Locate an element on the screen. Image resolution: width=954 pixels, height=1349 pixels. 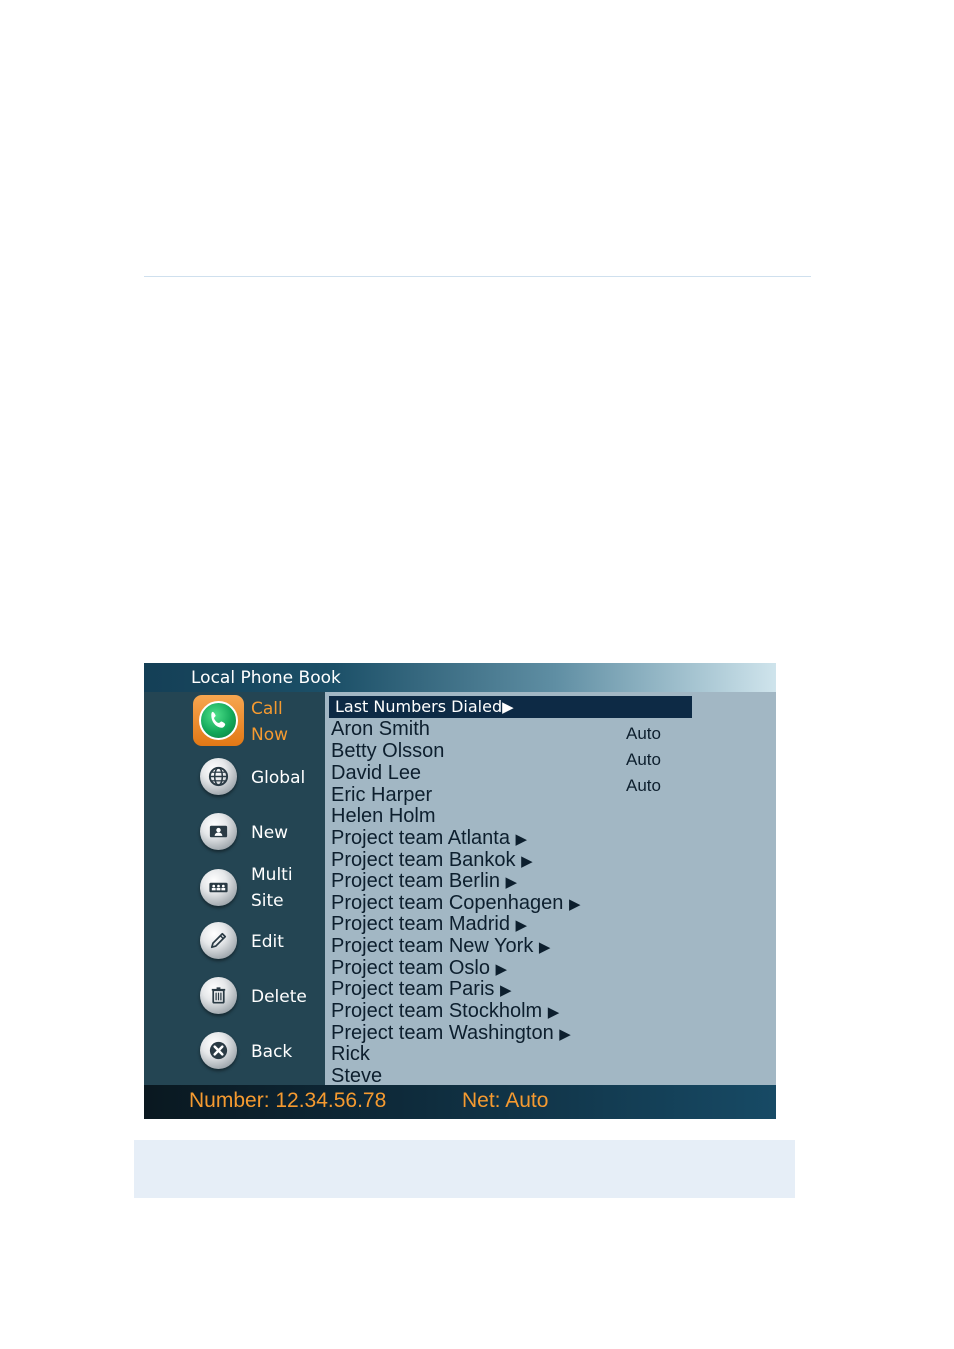
list-item: Project team Stockholm ▶ is located at coordinates (445, 1012).